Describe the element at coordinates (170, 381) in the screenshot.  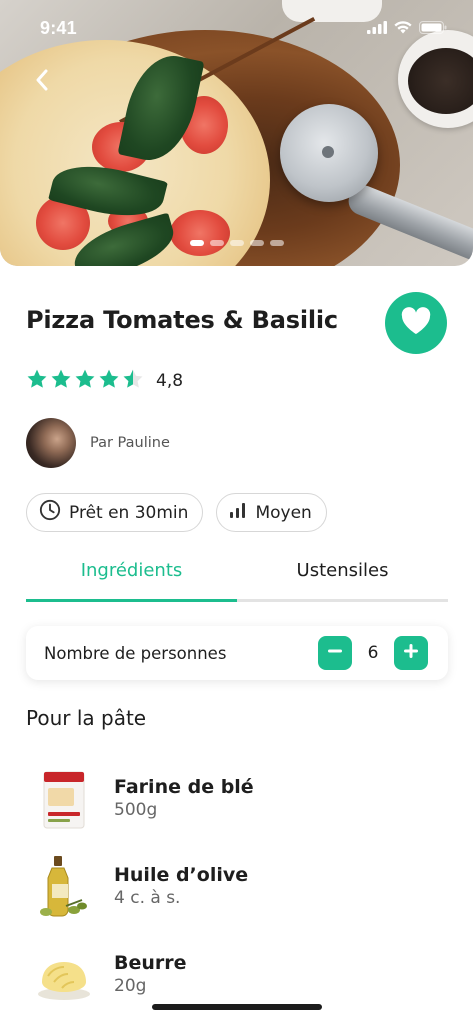
I see `rating-value: 4,8` at that location.